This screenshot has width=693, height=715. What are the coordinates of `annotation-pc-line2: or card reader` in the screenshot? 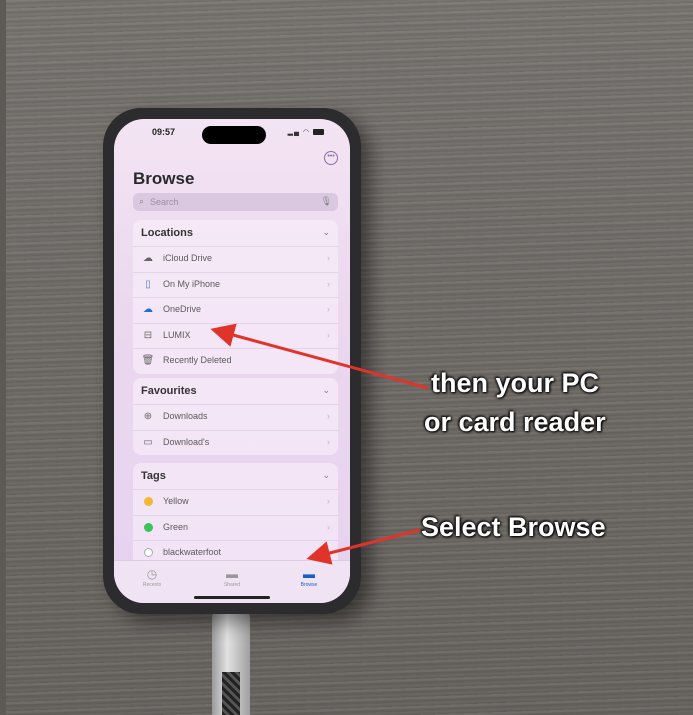 It's located at (515, 422).